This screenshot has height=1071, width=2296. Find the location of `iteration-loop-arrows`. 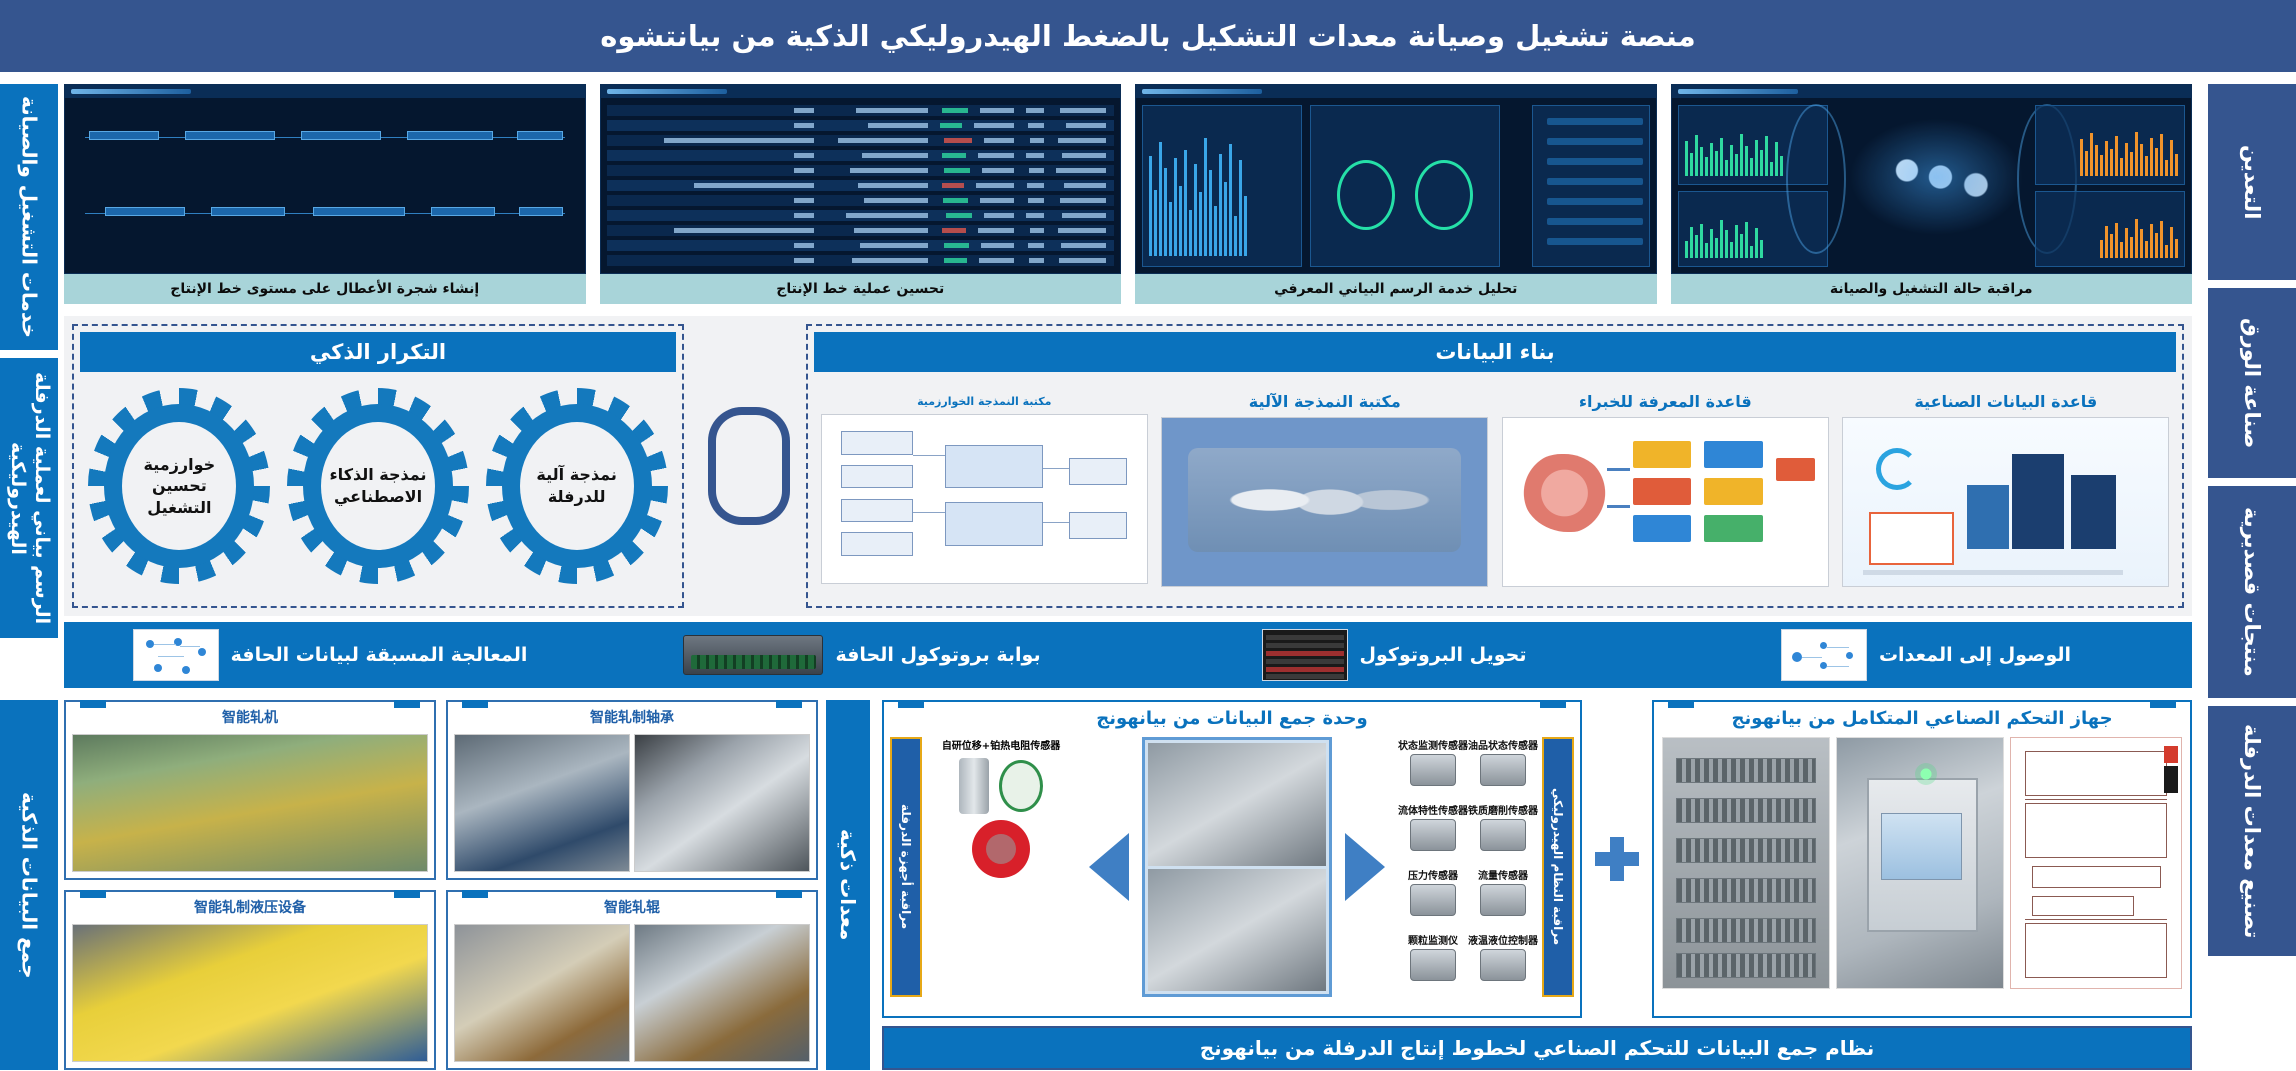

iteration-loop-arrows is located at coordinates (745, 466).